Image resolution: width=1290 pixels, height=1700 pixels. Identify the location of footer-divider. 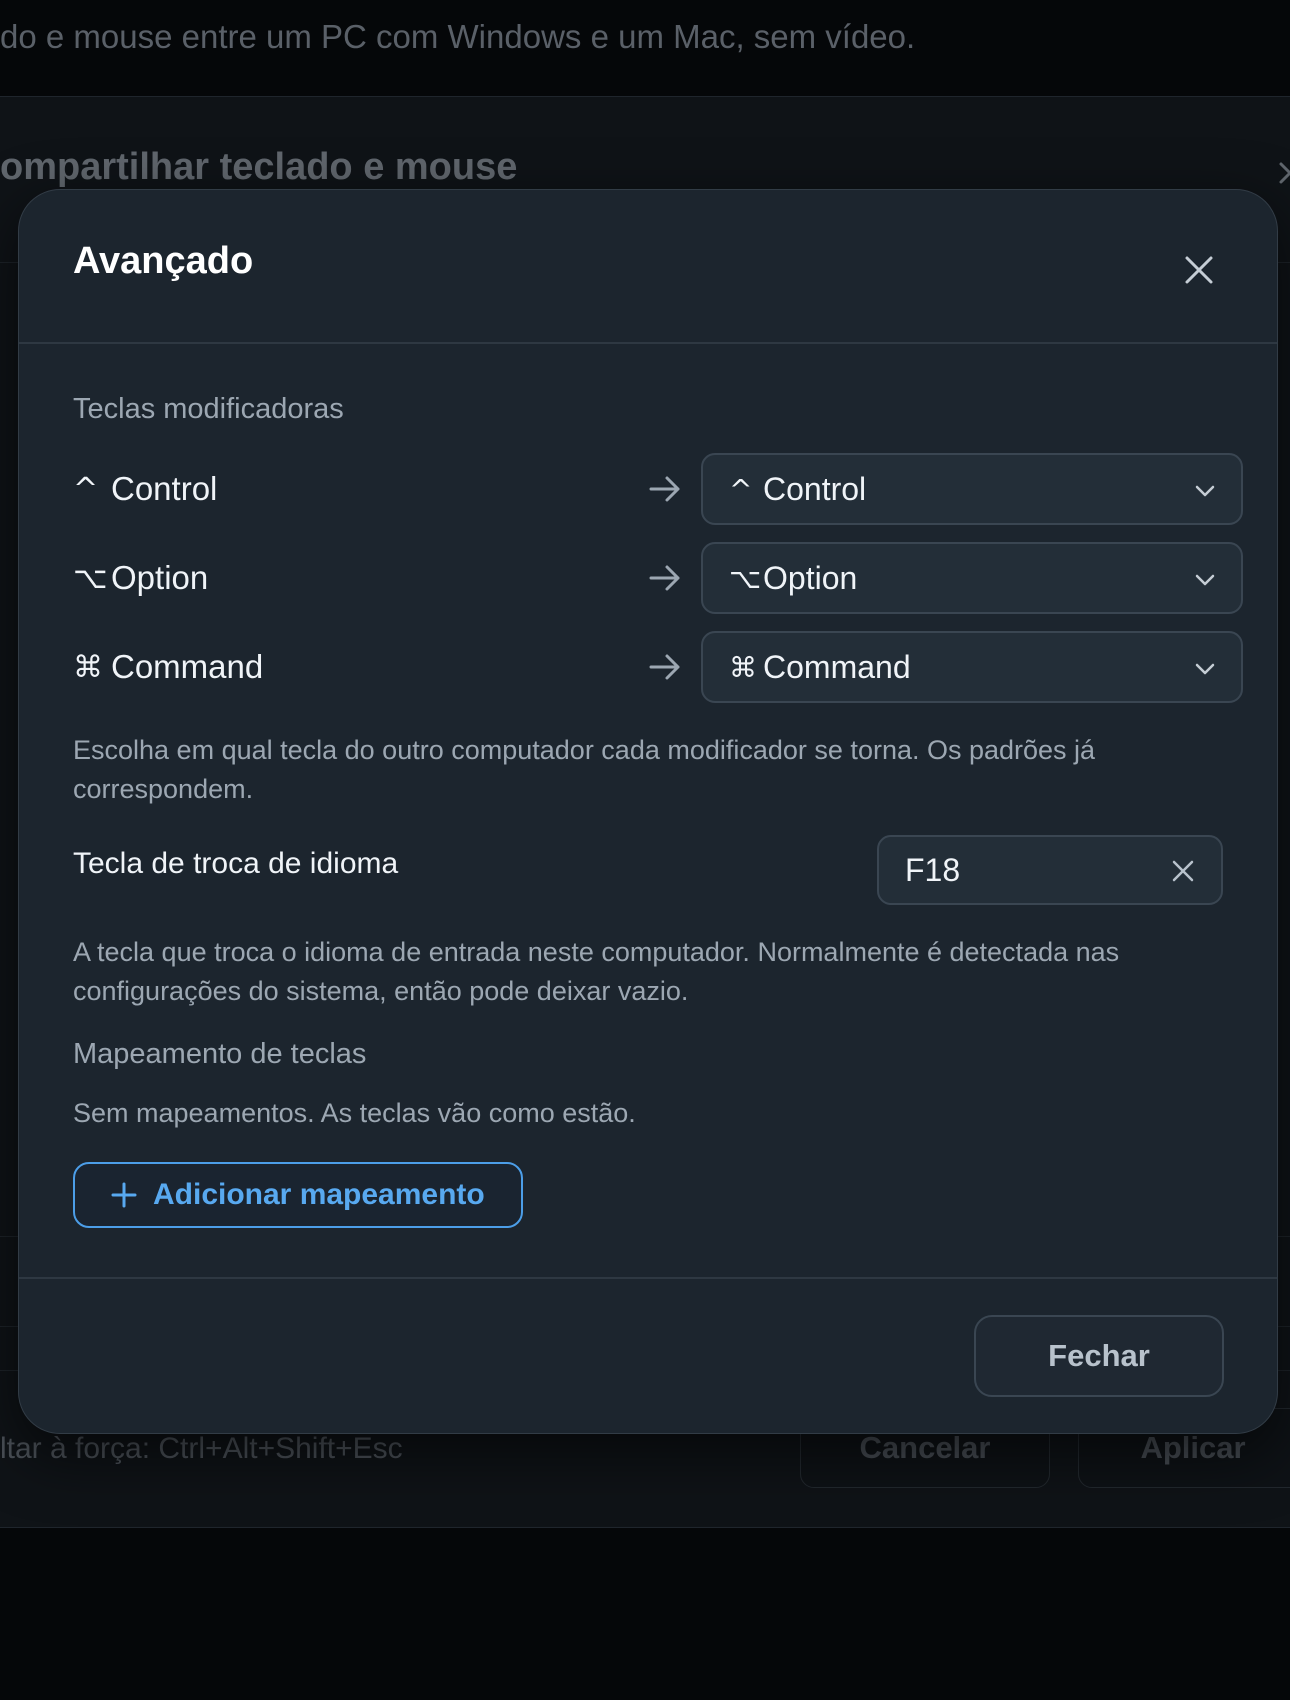
(648, 1278).